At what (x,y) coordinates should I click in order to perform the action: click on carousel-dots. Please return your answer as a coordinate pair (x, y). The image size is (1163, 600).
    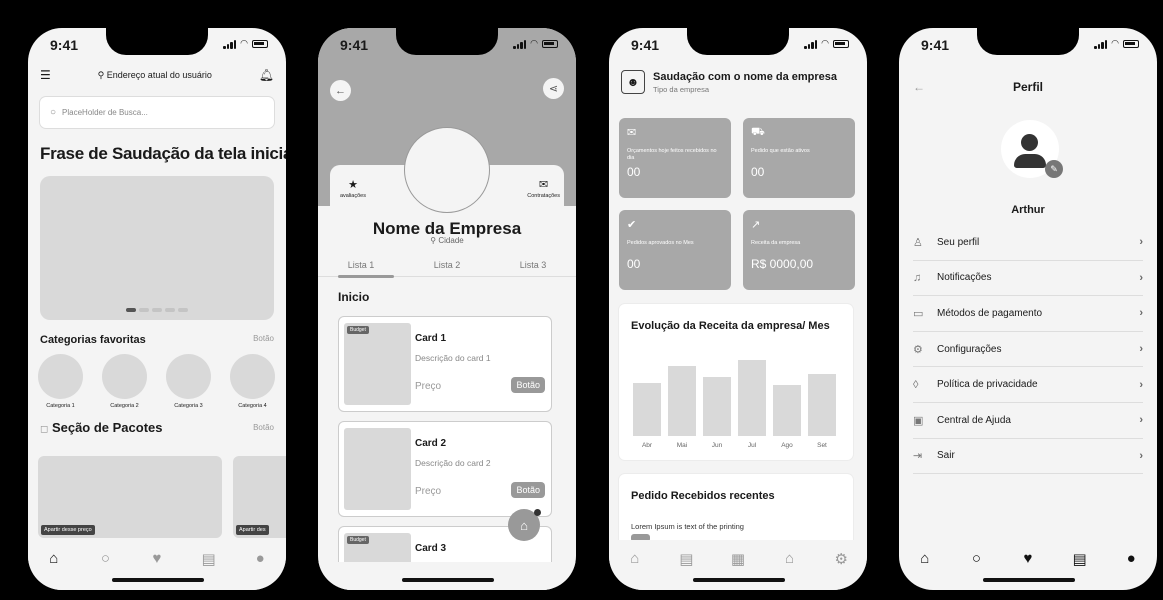
    Looking at the image, I should click on (157, 310).